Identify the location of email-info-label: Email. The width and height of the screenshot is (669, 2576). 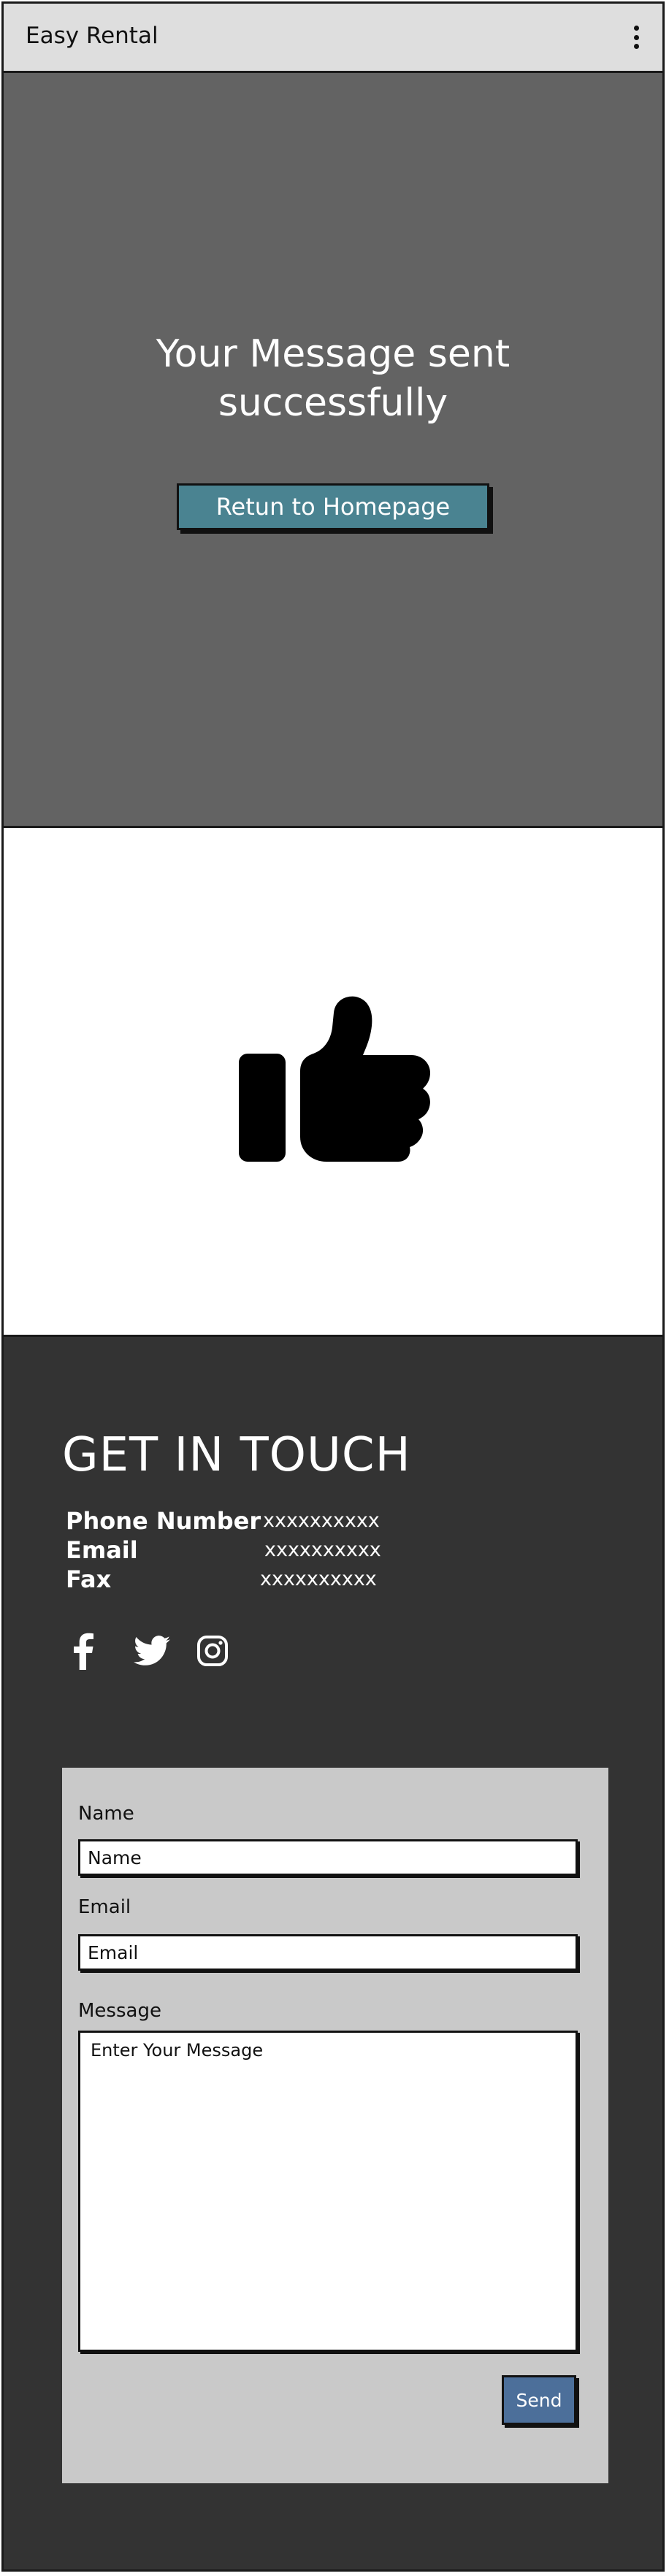
(102, 1550).